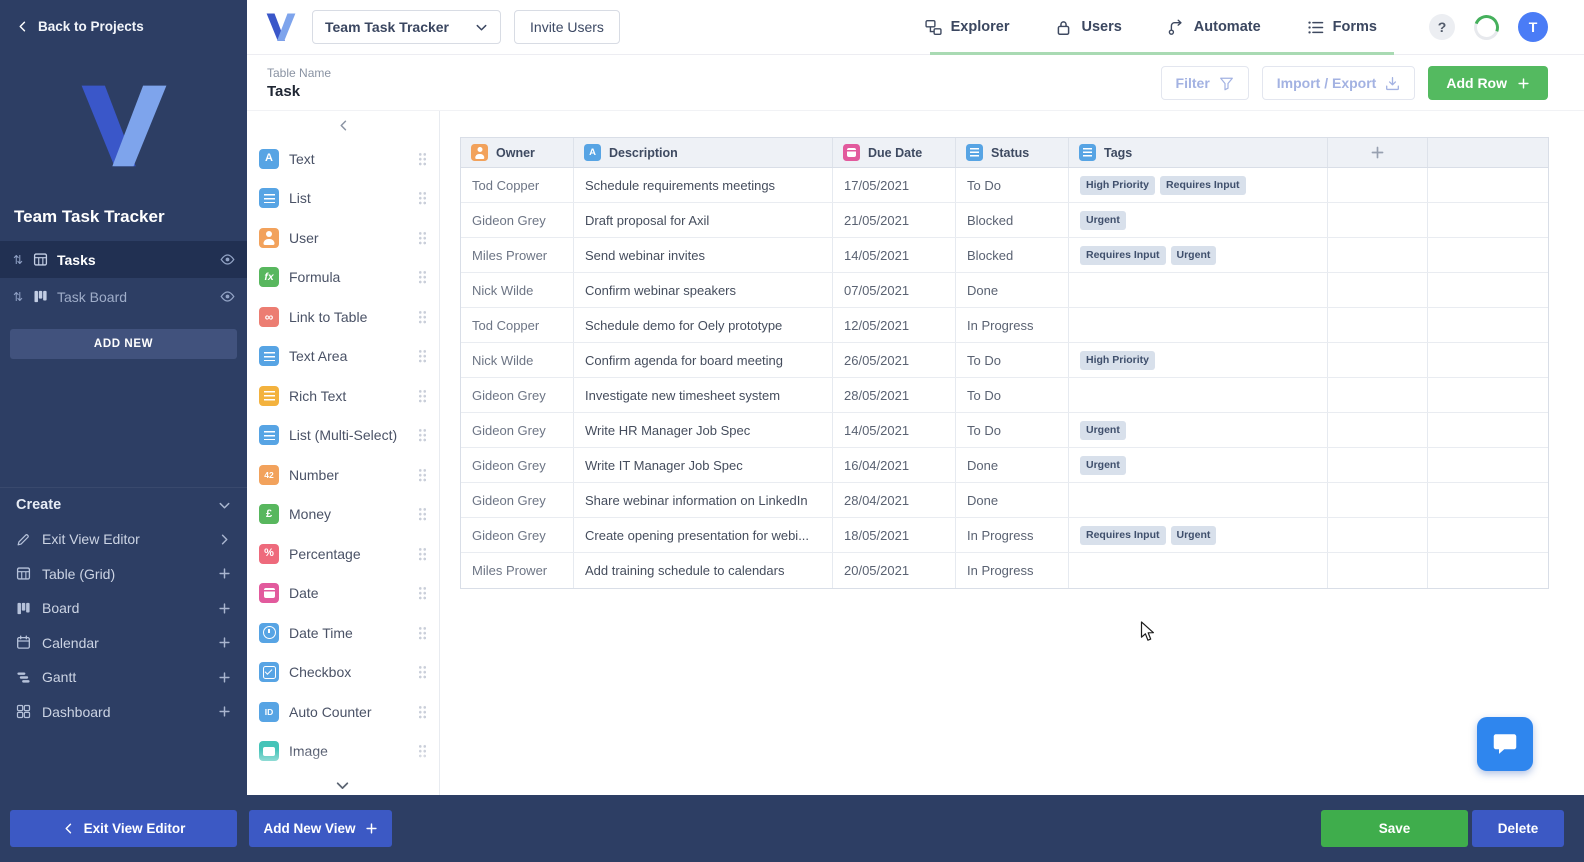 Image resolution: width=1584 pixels, height=862 pixels. I want to click on nav-item-users: Users, so click(1088, 27).